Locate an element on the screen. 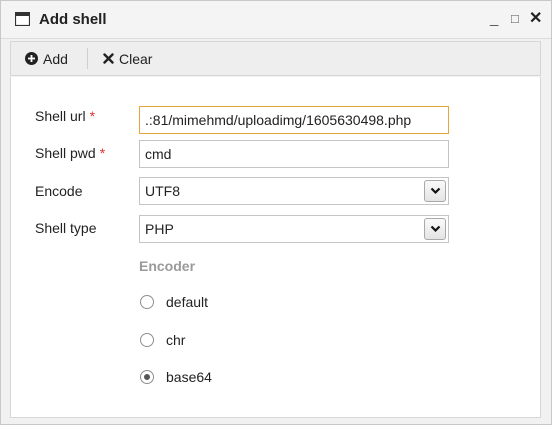  maximize-button: □ is located at coordinates (515, 19).